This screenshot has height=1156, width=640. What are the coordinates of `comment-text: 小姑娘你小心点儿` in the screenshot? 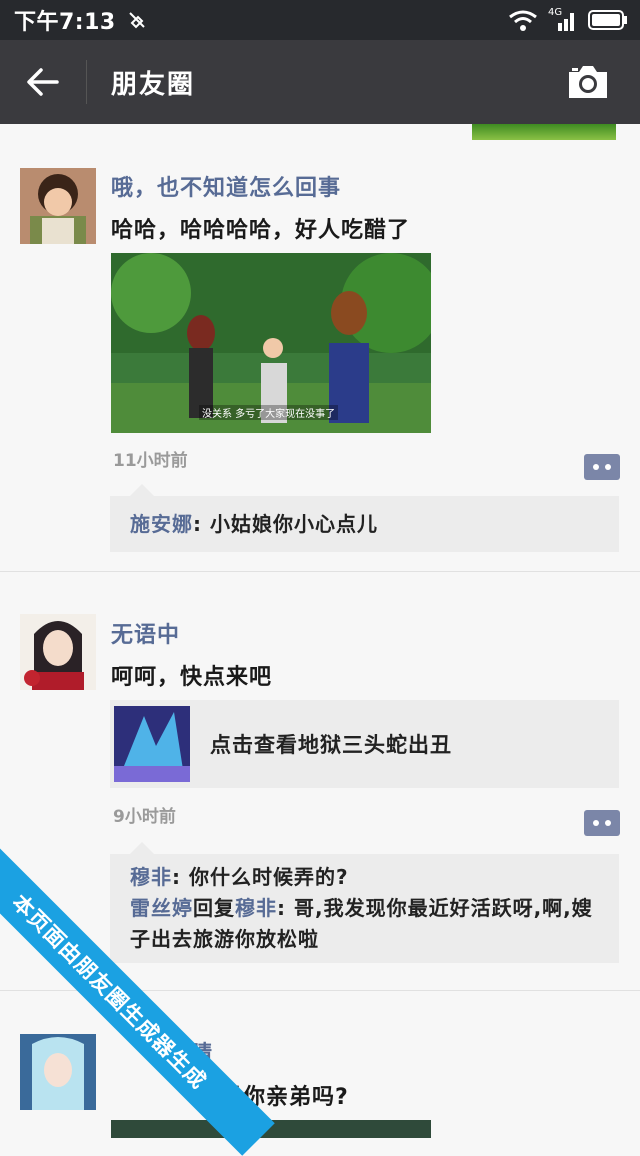 It's located at (293, 523).